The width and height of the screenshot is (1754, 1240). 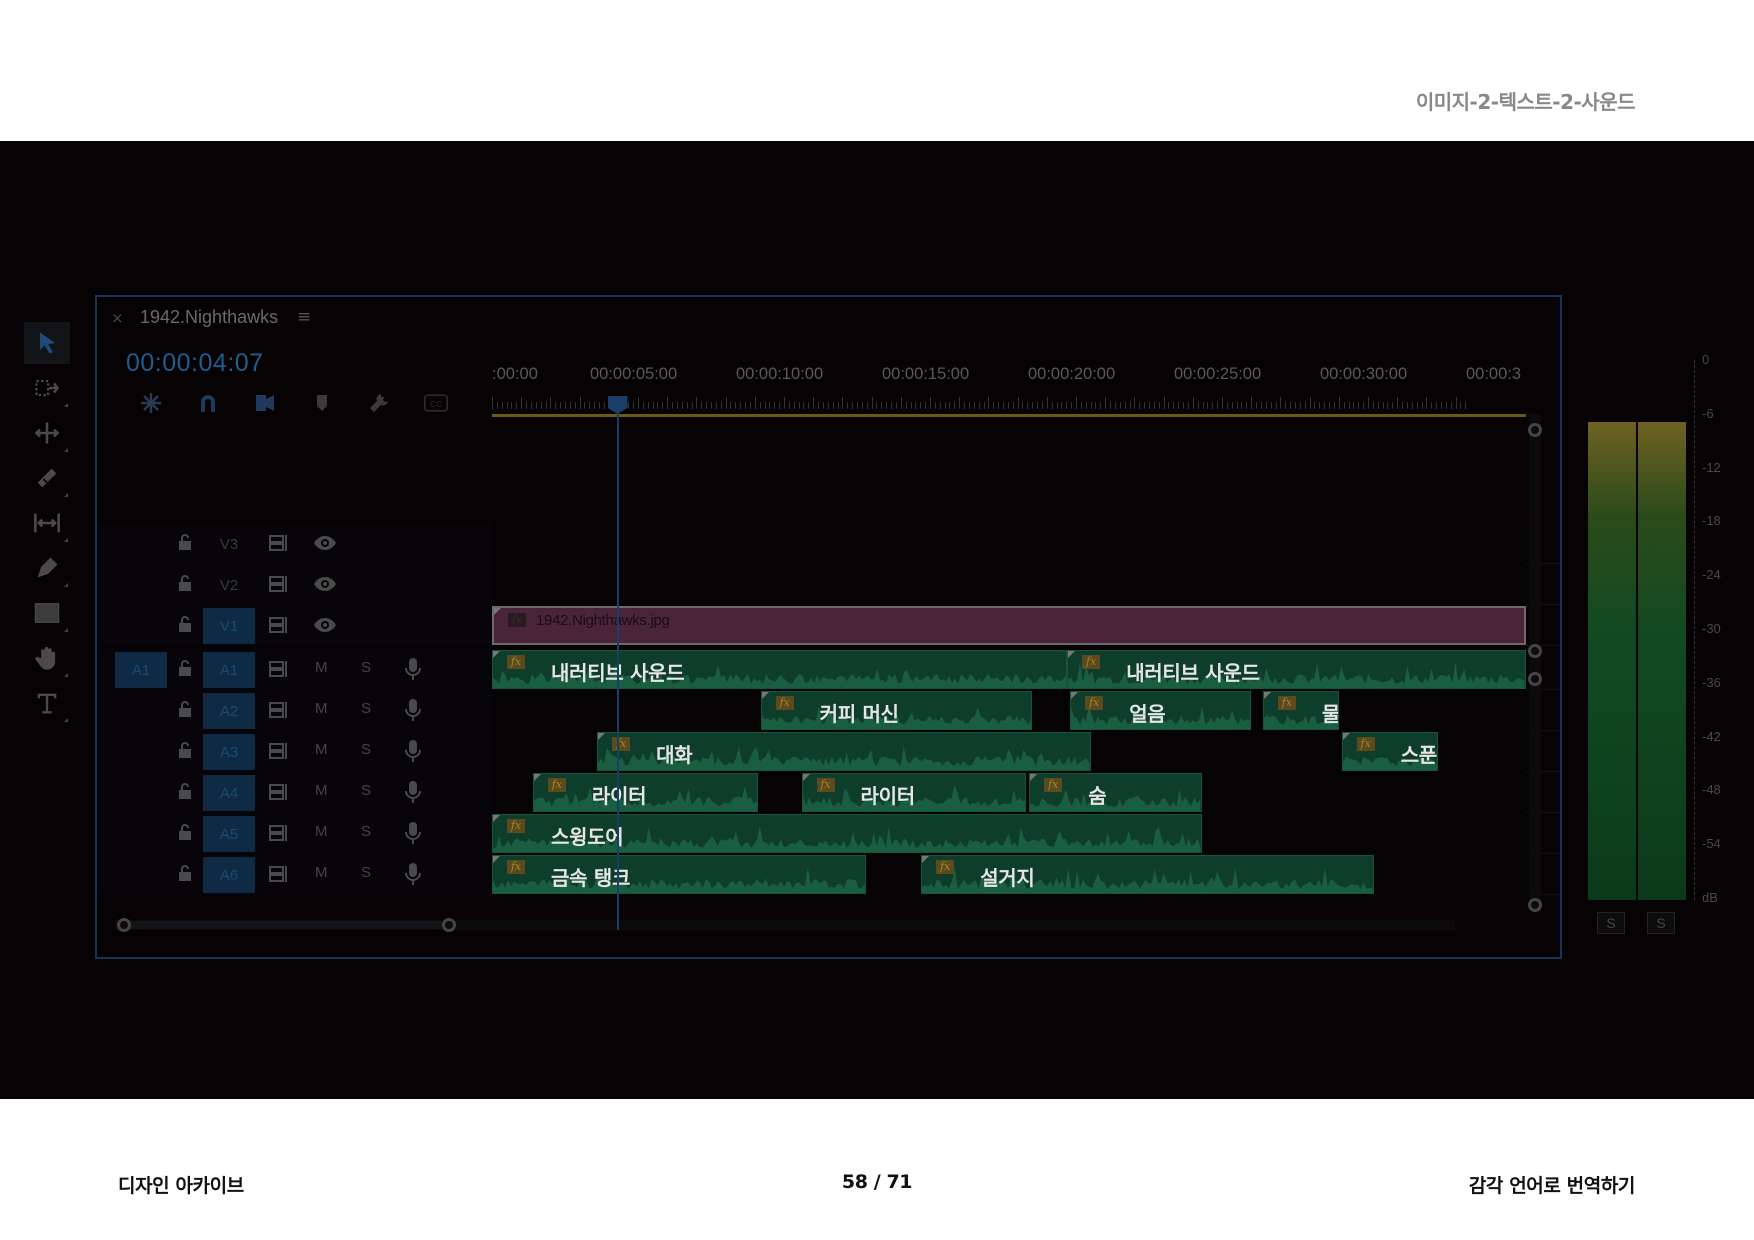 What do you see at coordinates (1535, 661) in the screenshot?
I see `vertical-scrollbar` at bounding box center [1535, 661].